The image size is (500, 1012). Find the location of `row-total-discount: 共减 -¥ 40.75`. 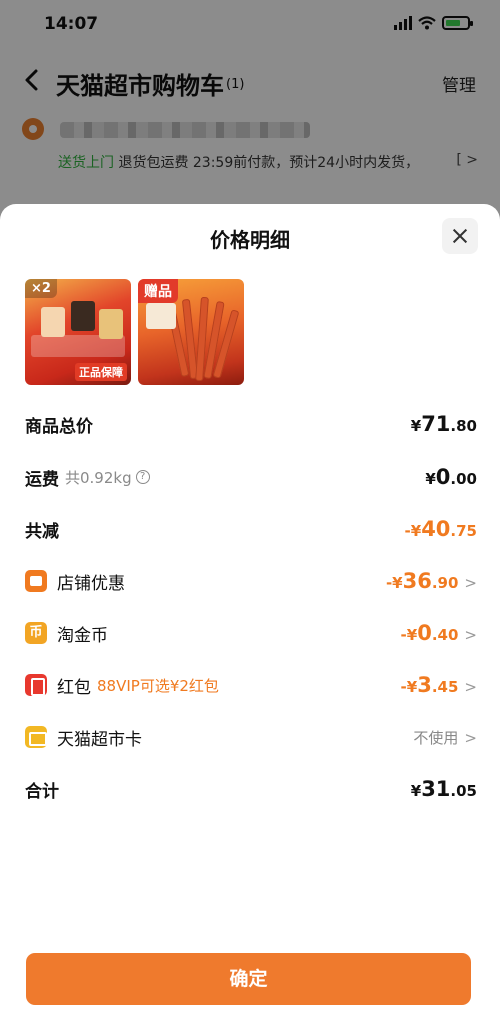

row-total-discount: 共减 -¥ 40.75 is located at coordinates (251, 529).